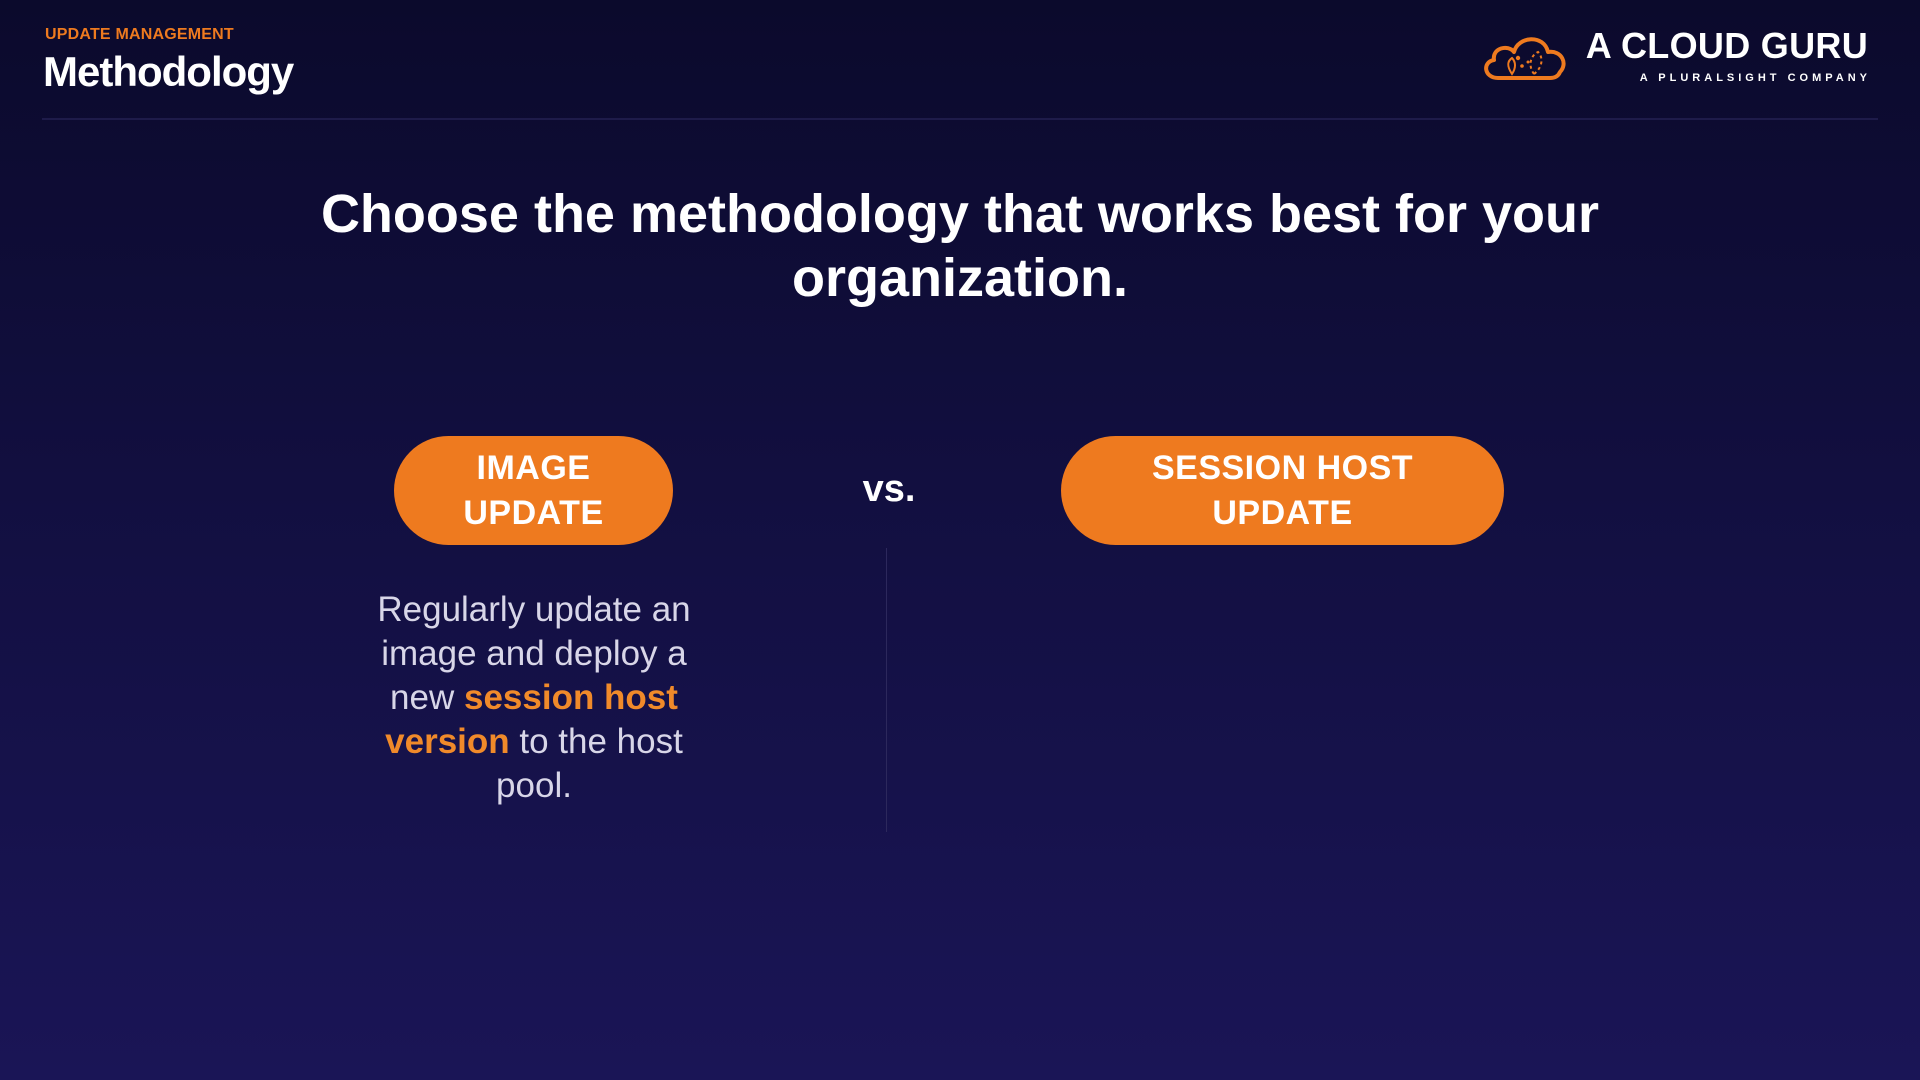 This screenshot has width=1920, height=1080. I want to click on page-title: Methodology, so click(168, 71).